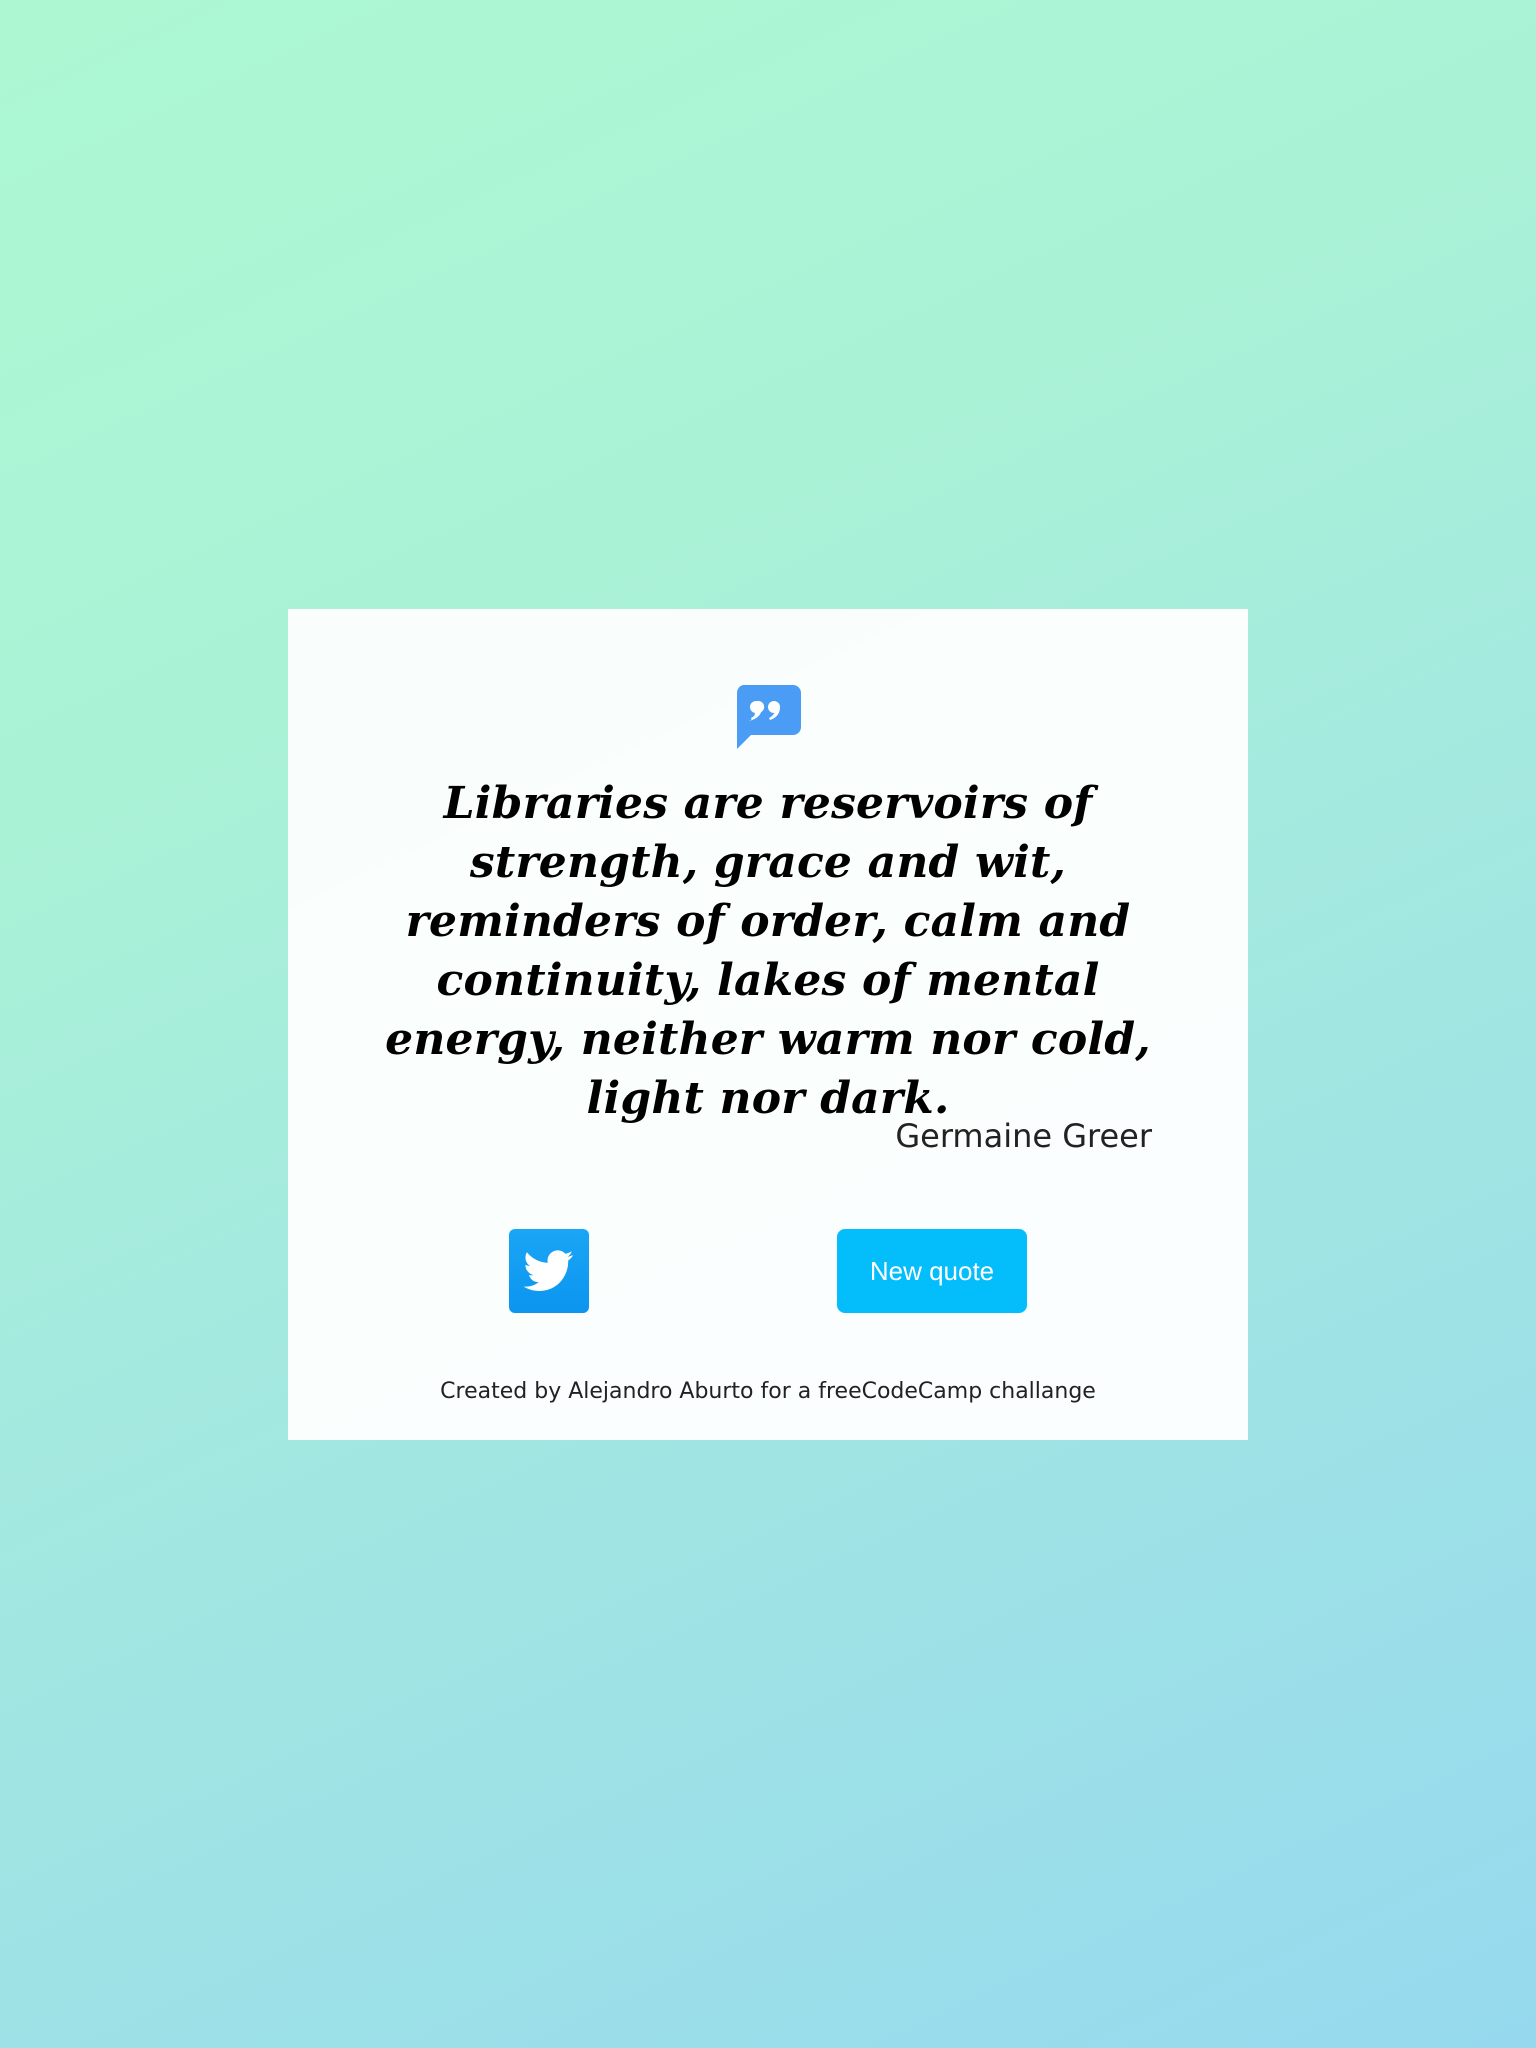 This screenshot has height=2048, width=1536. I want to click on tweet-quote-button, so click(549, 1271).